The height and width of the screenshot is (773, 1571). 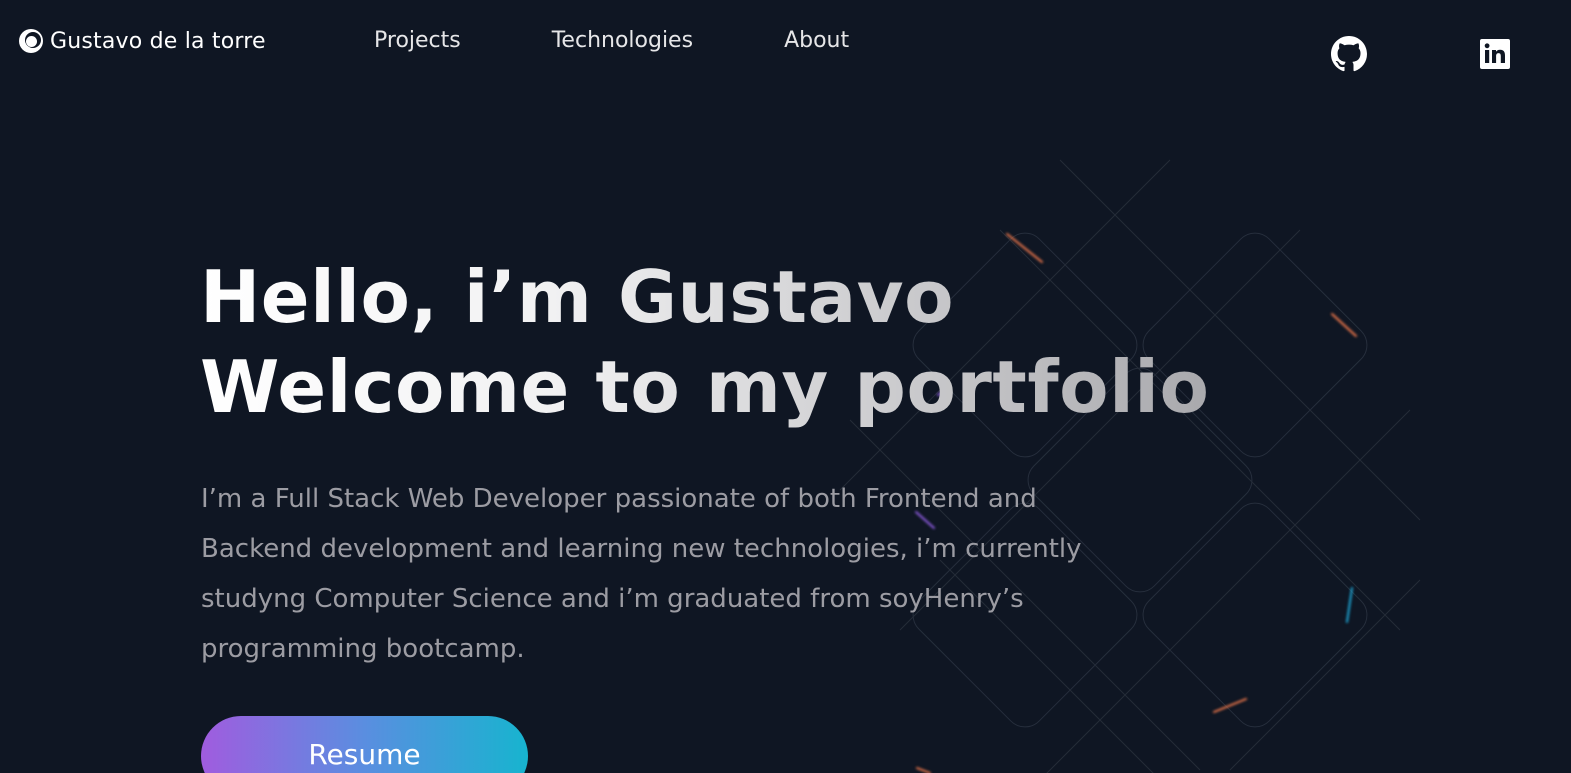 What do you see at coordinates (158, 41) in the screenshot?
I see `logo-text: Gustavo de la torre` at bounding box center [158, 41].